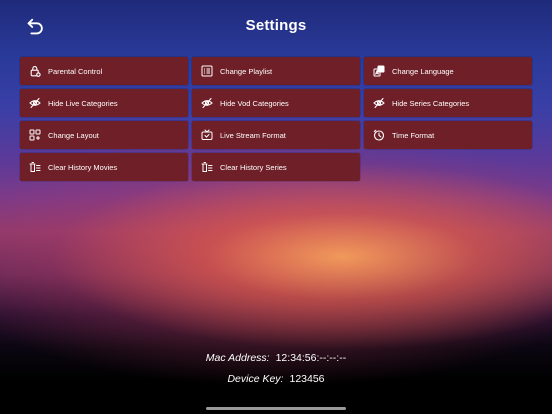 The height and width of the screenshot is (414, 552). What do you see at coordinates (237, 358) in the screenshot?
I see `mac-address-label: Mac Address:` at bounding box center [237, 358].